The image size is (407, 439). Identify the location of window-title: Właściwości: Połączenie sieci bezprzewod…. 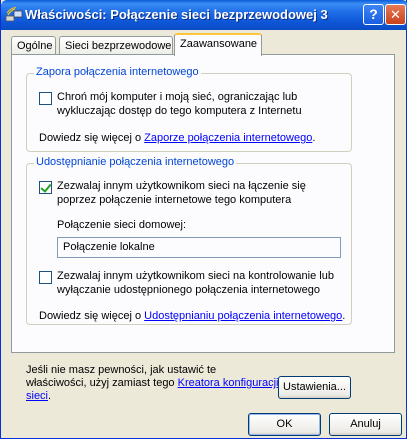
(176, 14).